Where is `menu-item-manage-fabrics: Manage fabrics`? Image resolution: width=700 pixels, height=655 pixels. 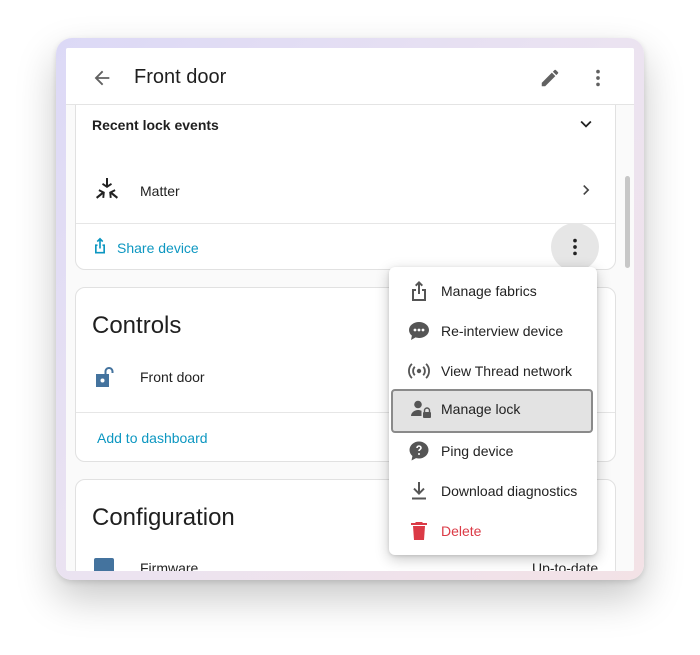
menu-item-manage-fabrics: Manage fabrics is located at coordinates (493, 291).